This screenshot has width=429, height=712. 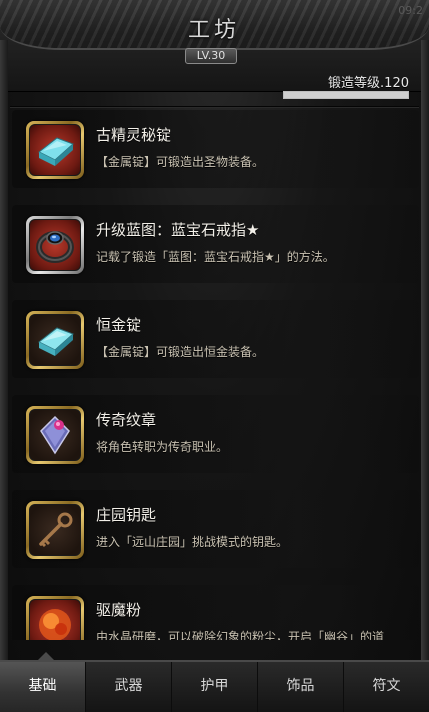 I want to click on tab-basic: 基础, so click(x=43, y=682).